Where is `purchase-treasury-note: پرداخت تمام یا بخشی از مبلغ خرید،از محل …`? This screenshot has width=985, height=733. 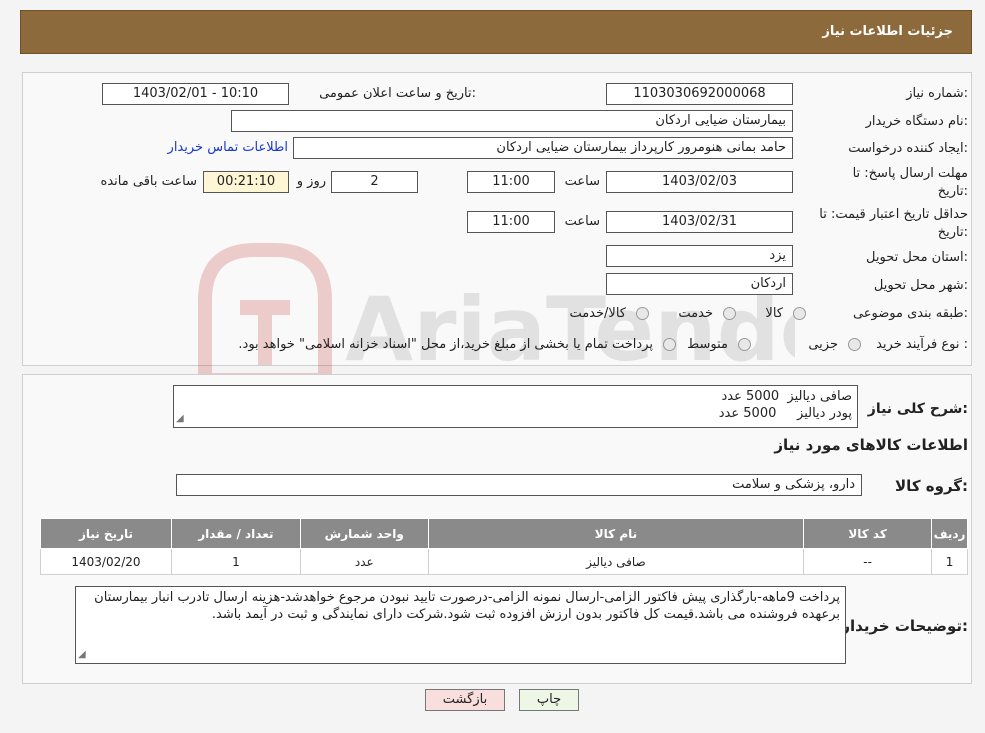
purchase-treasury-note: پرداخت تمام یا بخشی از مبلغ خرید،از محل … is located at coordinates (445, 344).